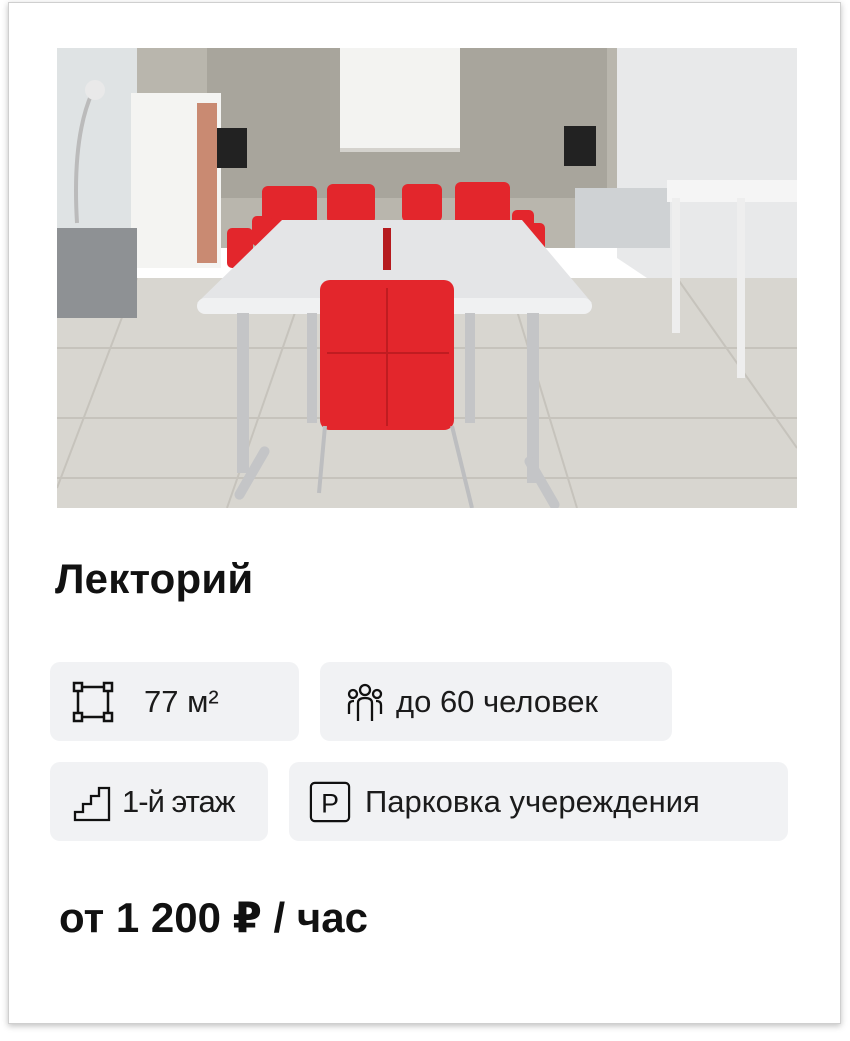  What do you see at coordinates (365, 702) in the screenshot?
I see `people-icon` at bounding box center [365, 702].